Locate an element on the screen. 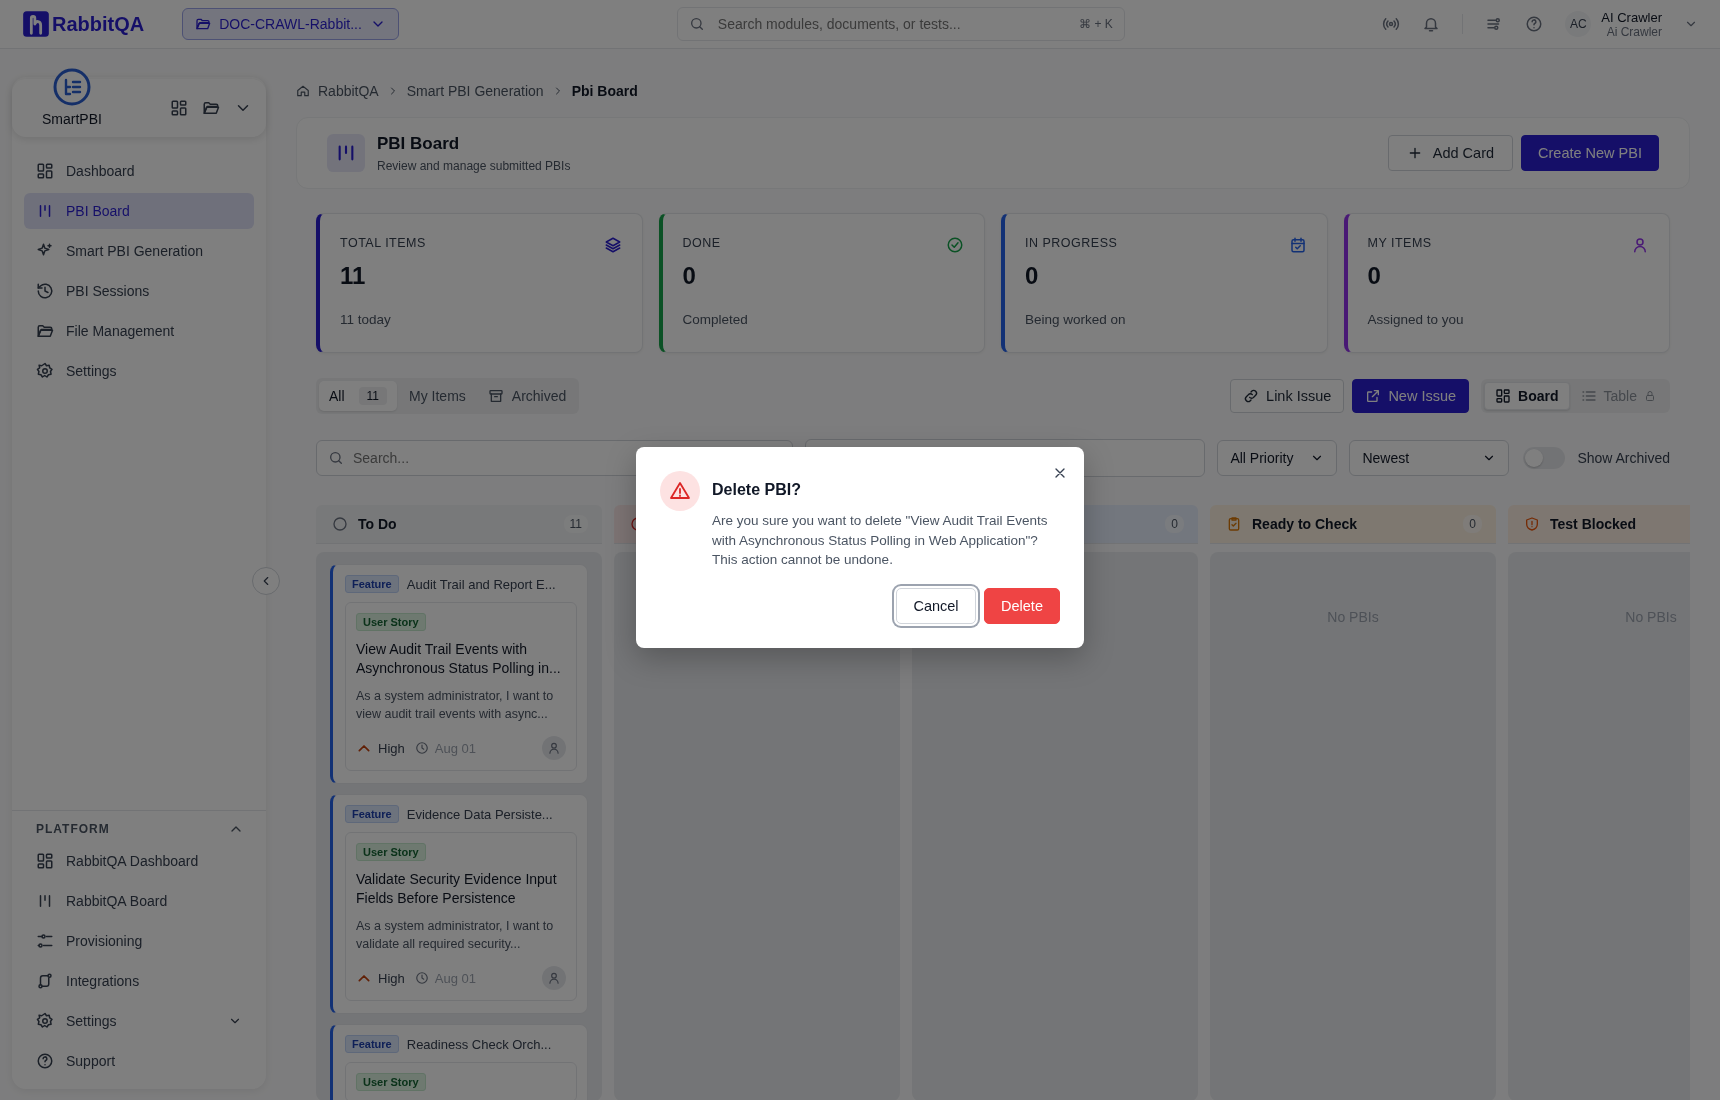 Image resolution: width=1720 pixels, height=1100 pixels. stat-note: Assigned to you is located at coordinates (1416, 319).